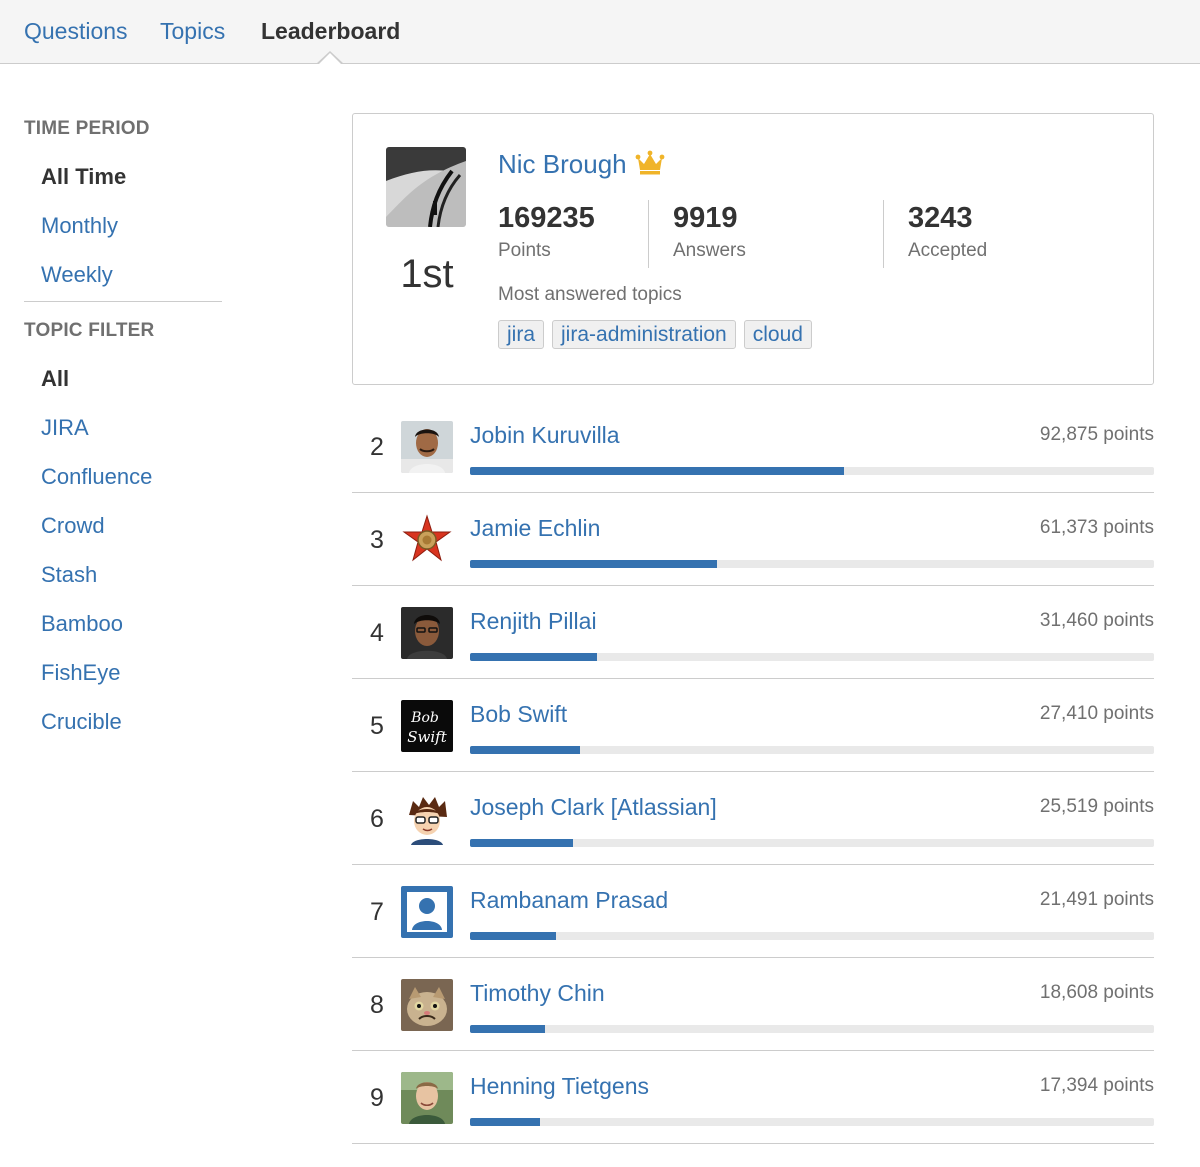  I want to click on tab-topics: Topics, so click(192, 31).